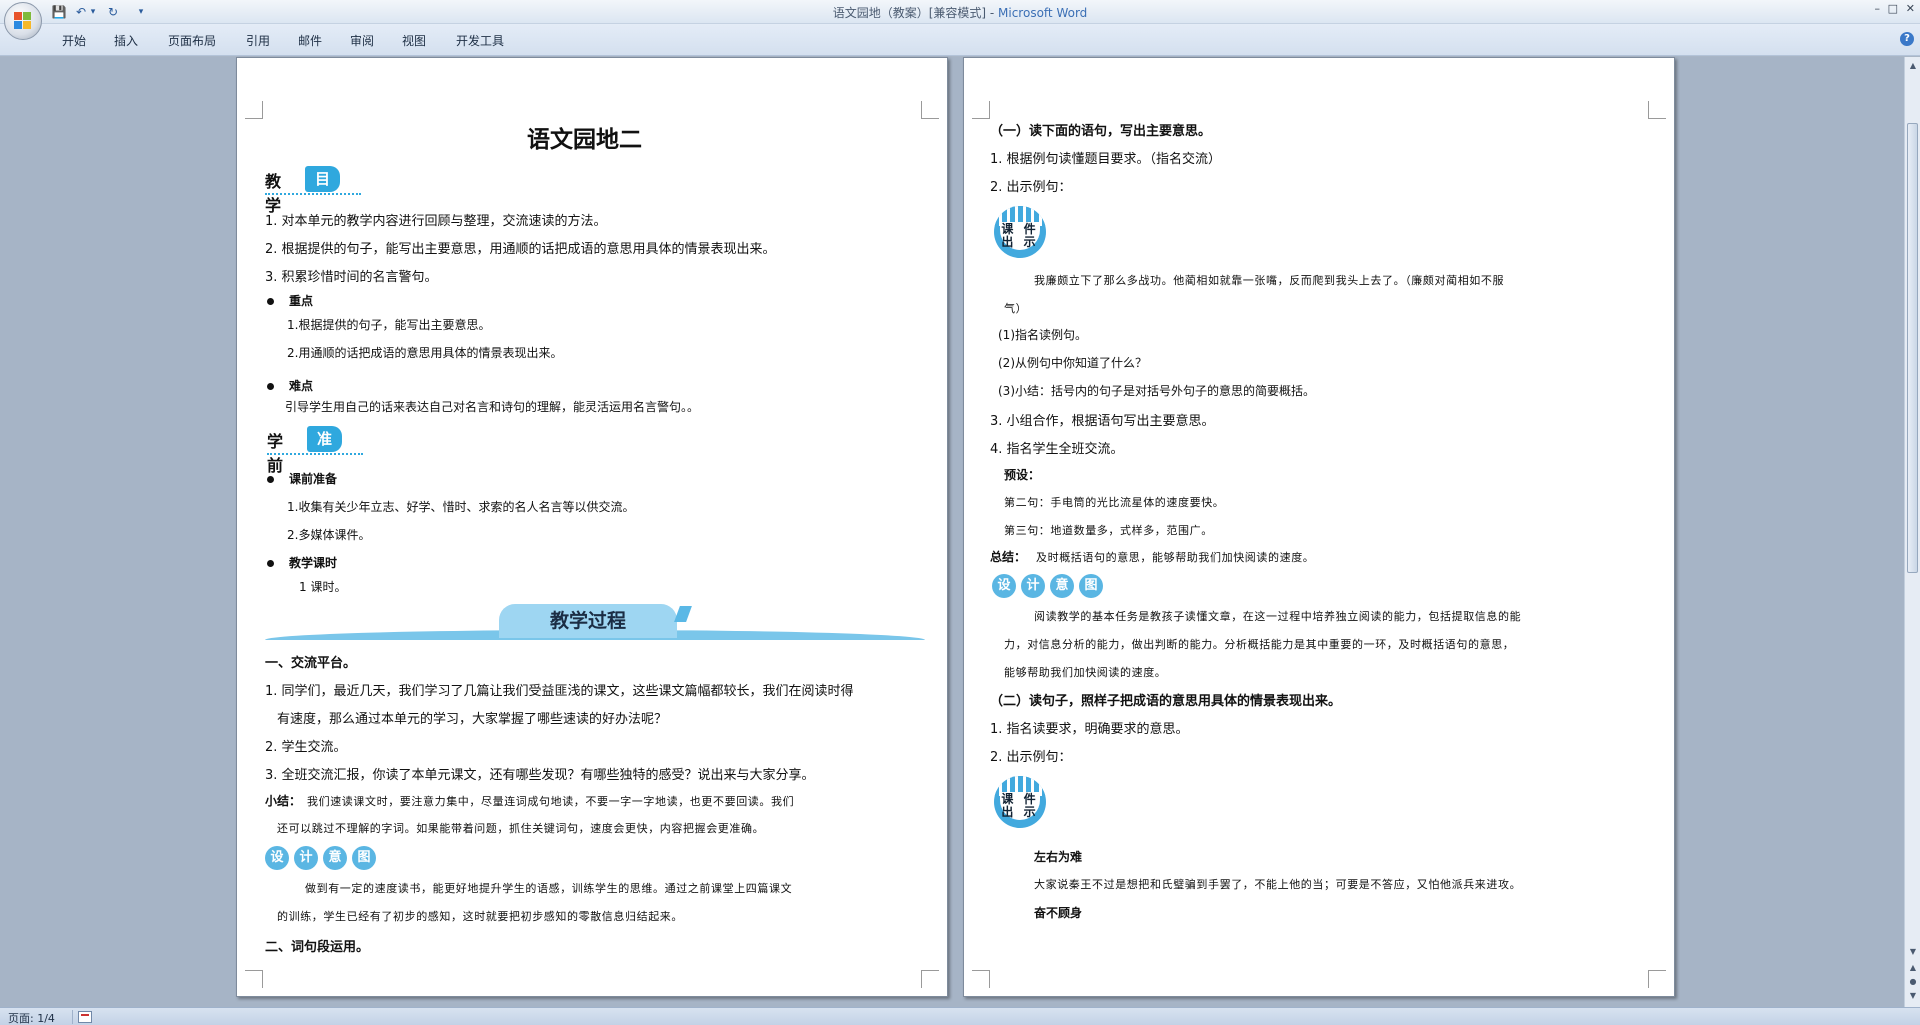 The height and width of the screenshot is (1025, 1920). I want to click on sub-item: (1)指名读例句。, so click(1042, 335).